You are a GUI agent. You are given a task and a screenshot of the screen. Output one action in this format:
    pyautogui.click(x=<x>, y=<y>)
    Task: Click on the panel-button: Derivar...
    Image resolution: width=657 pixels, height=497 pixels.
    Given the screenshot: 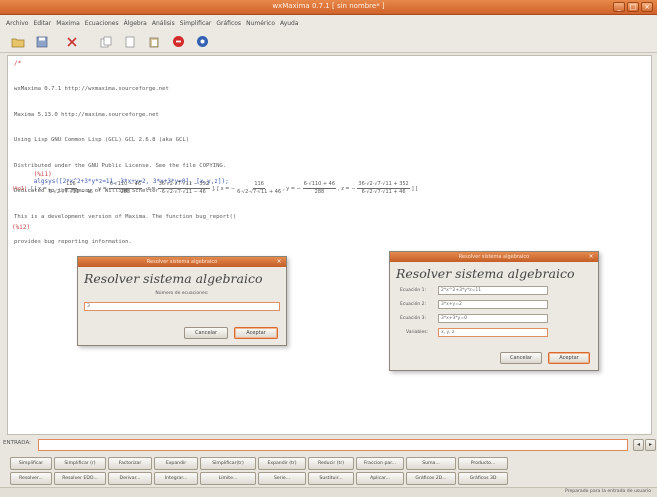 What is the action you would take?
    pyautogui.click(x=130, y=478)
    